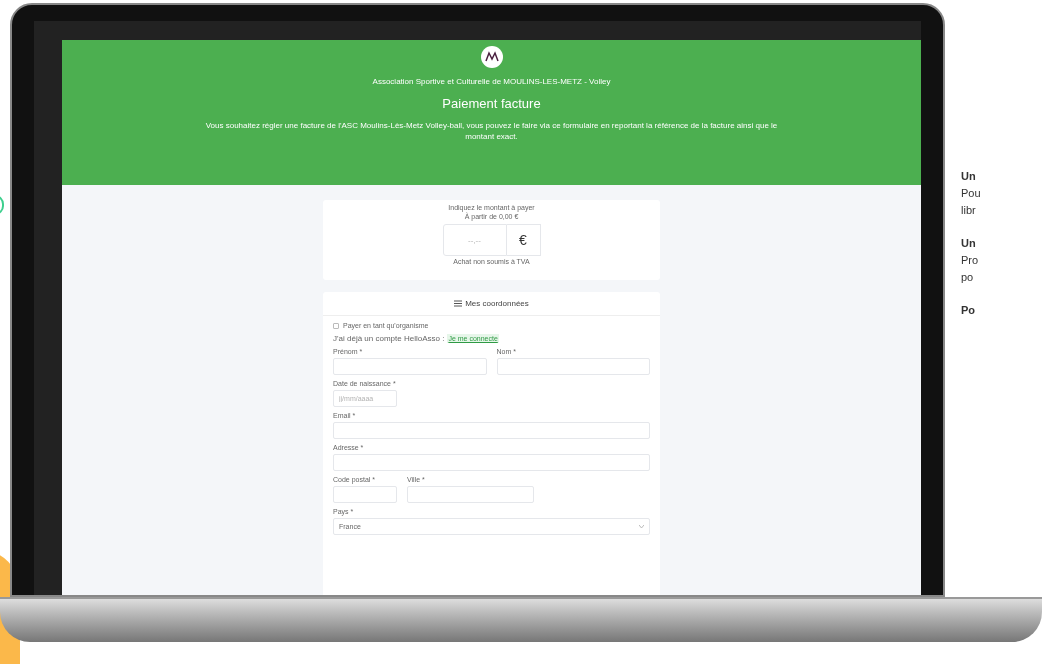 This screenshot has width=1042, height=664. I want to click on chevron-down-icon, so click(641, 526).